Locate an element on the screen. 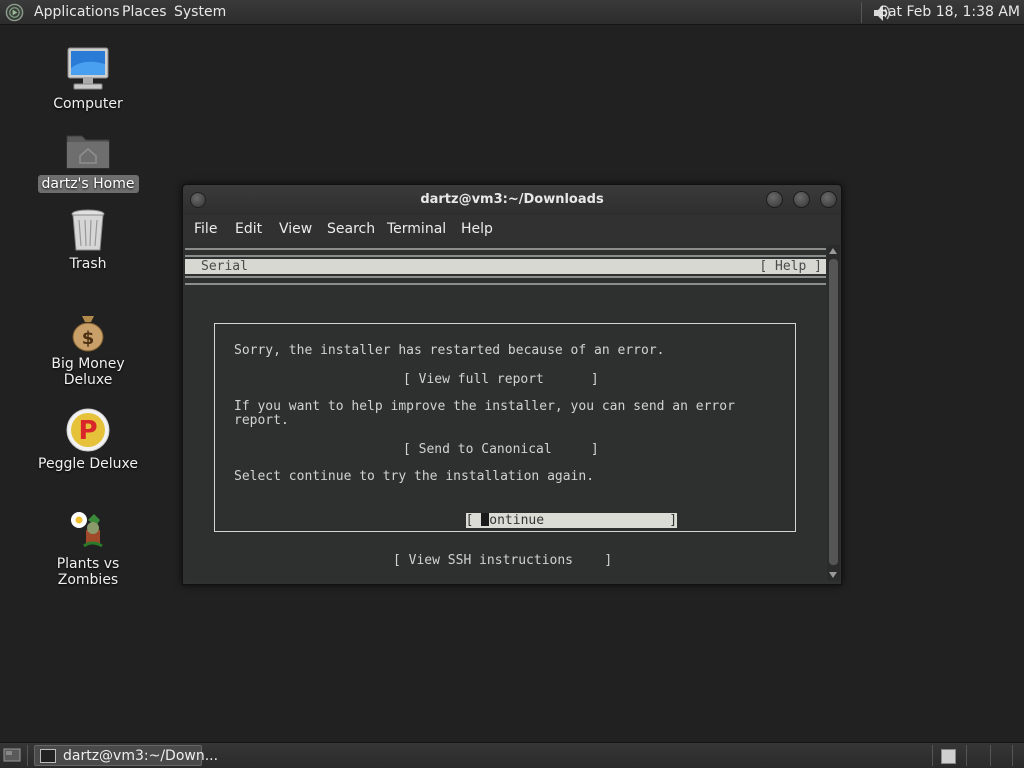  applications-menu: Applications is located at coordinates (77, 12).